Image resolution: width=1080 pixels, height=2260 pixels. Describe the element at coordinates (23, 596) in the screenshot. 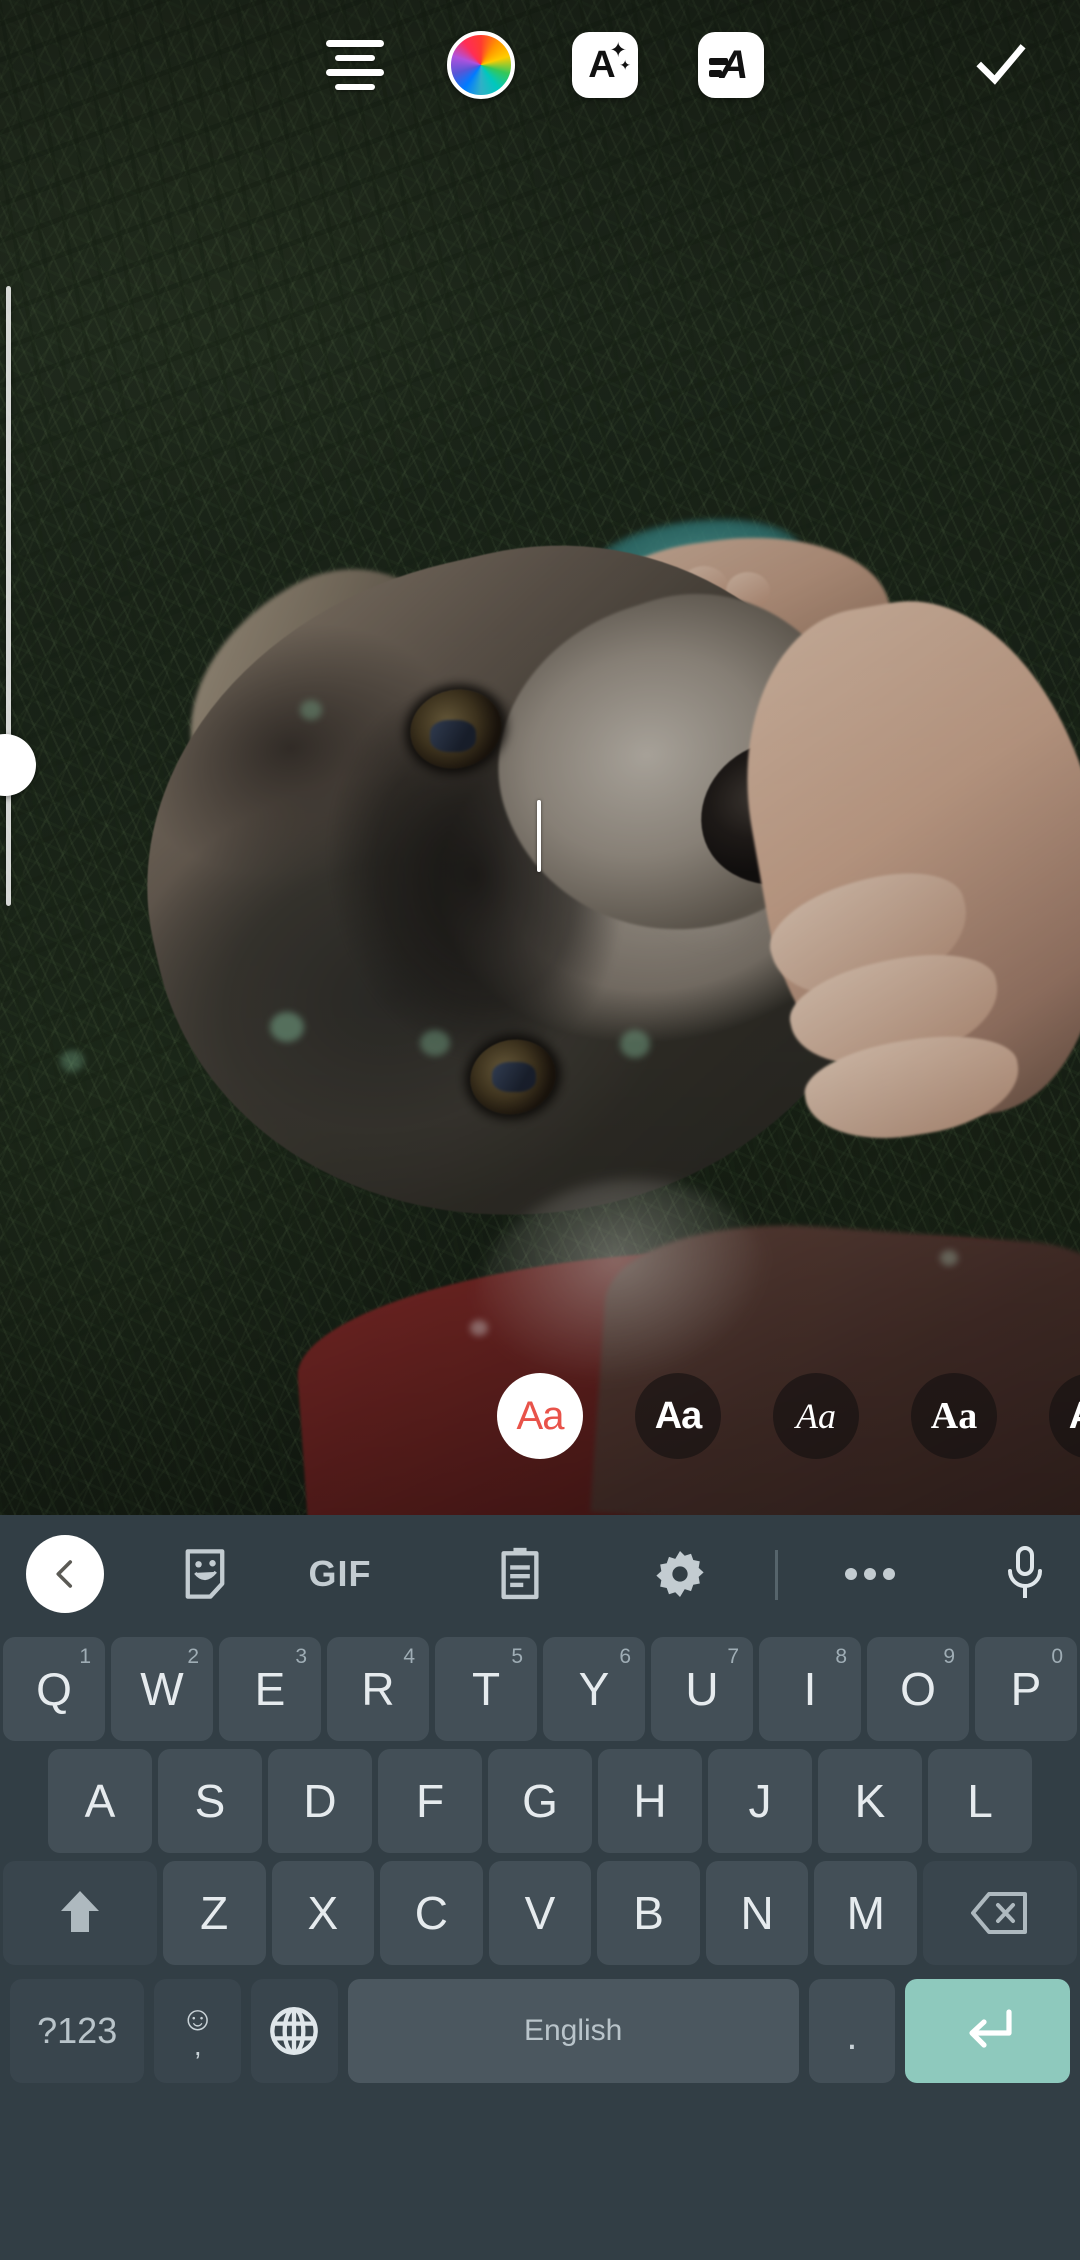

I see `text-size-slider` at that location.